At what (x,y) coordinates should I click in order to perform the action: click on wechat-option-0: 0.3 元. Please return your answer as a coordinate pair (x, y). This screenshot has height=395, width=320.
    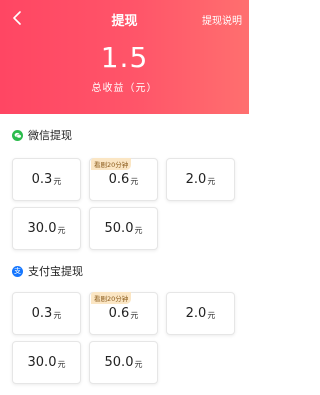
    Looking at the image, I should click on (46, 179).